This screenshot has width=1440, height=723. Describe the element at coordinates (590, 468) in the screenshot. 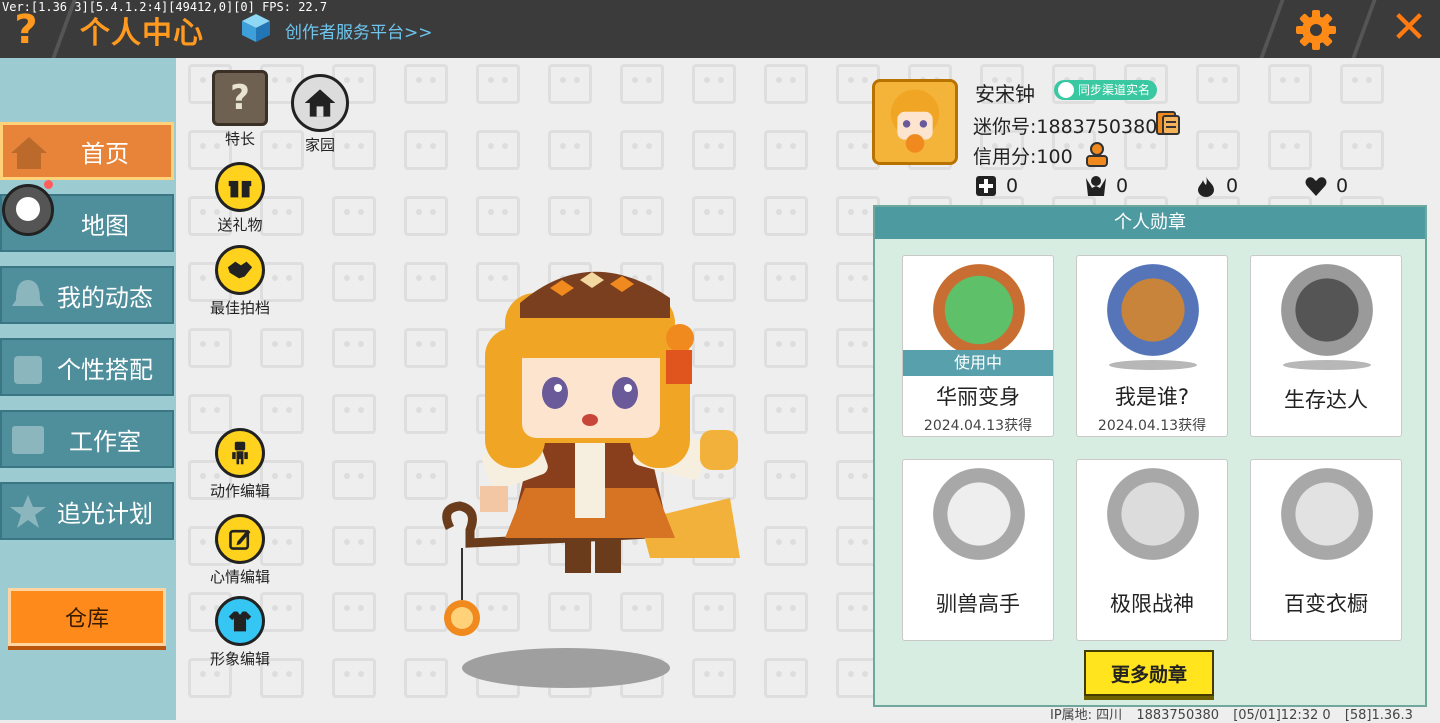

I see `avatar-character` at that location.